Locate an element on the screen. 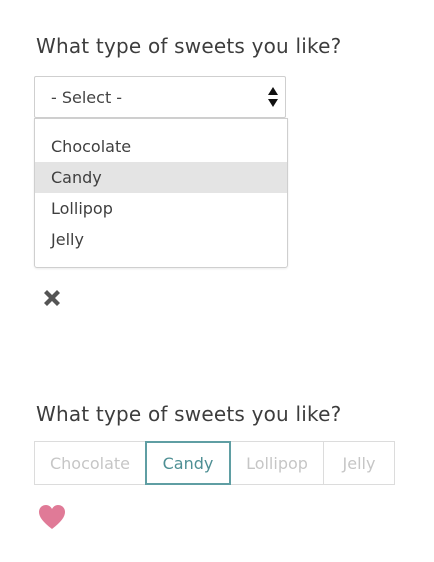 The height and width of the screenshot is (562, 434). option-button-lollipop: Lollipop is located at coordinates (277, 463).